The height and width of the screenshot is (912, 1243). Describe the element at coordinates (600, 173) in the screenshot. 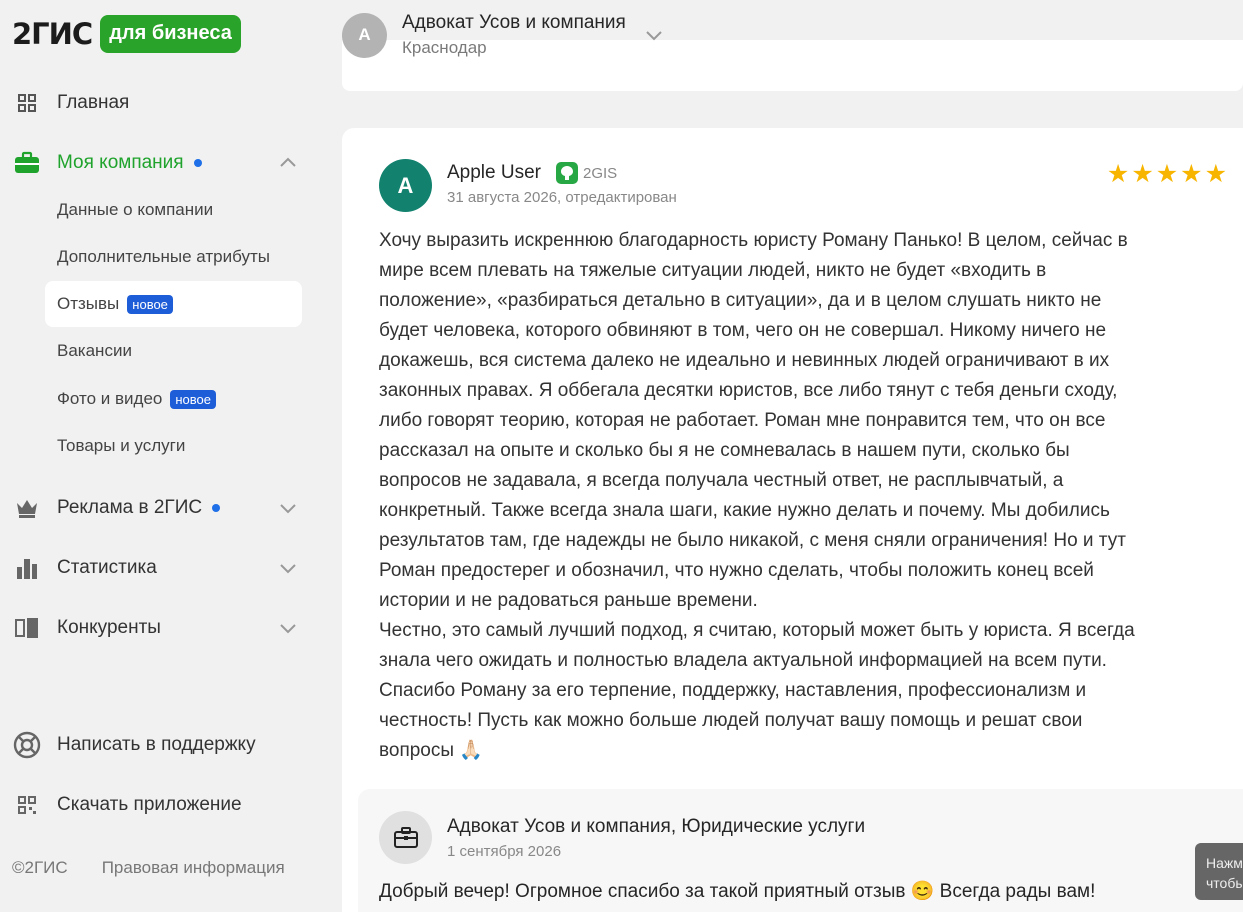

I see `source-label: 2GIS` at that location.